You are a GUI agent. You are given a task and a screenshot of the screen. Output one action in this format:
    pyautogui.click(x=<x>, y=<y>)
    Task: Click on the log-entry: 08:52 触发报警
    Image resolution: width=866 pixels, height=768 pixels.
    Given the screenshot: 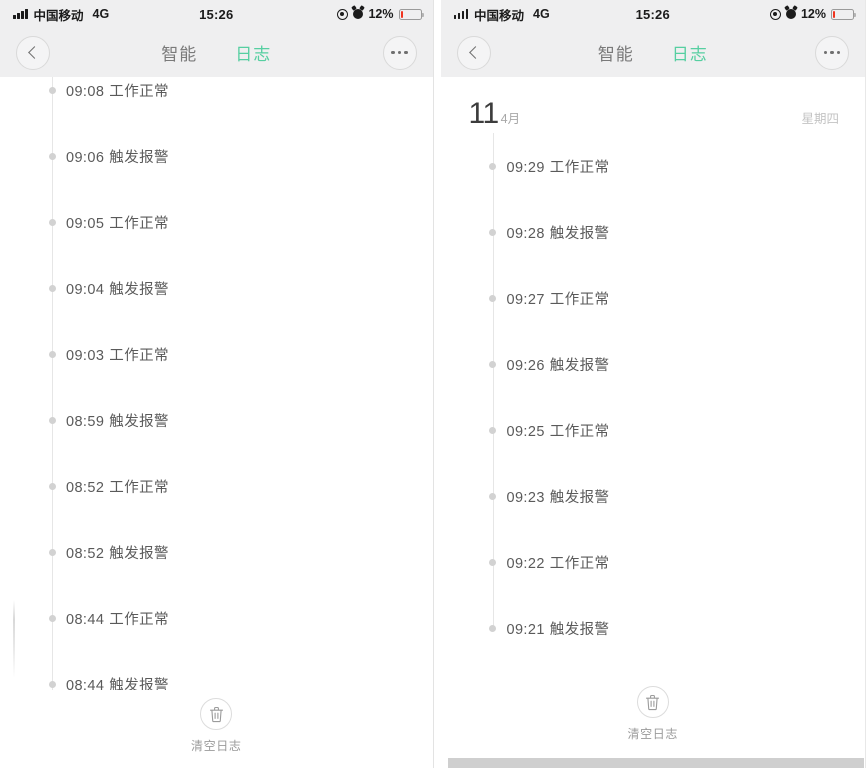 What is the action you would take?
    pyautogui.click(x=240, y=552)
    